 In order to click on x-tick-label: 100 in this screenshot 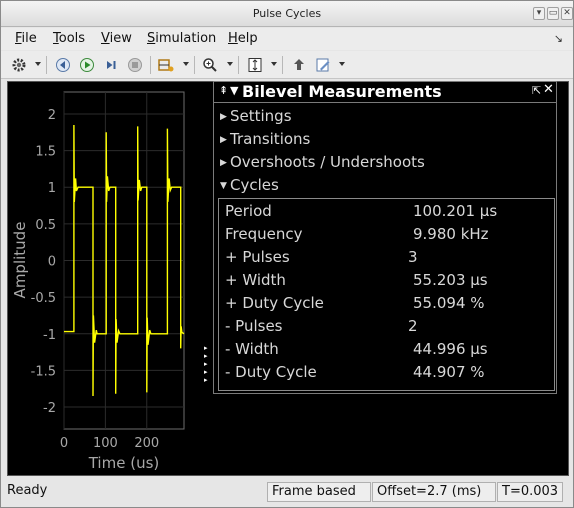, I will do `click(105, 443)`.